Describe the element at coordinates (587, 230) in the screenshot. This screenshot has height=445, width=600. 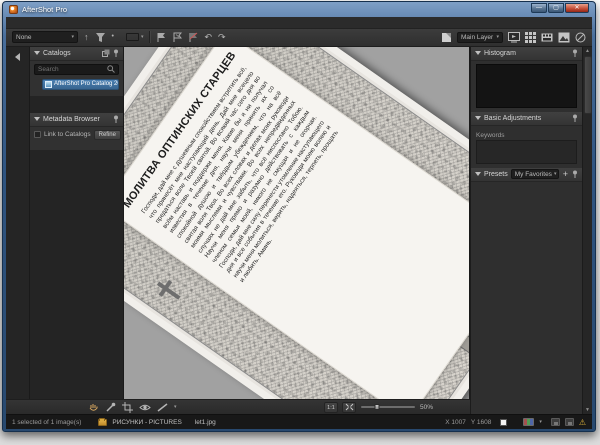
I see `right-panel-scrollbar: ▲ ▼` at that location.